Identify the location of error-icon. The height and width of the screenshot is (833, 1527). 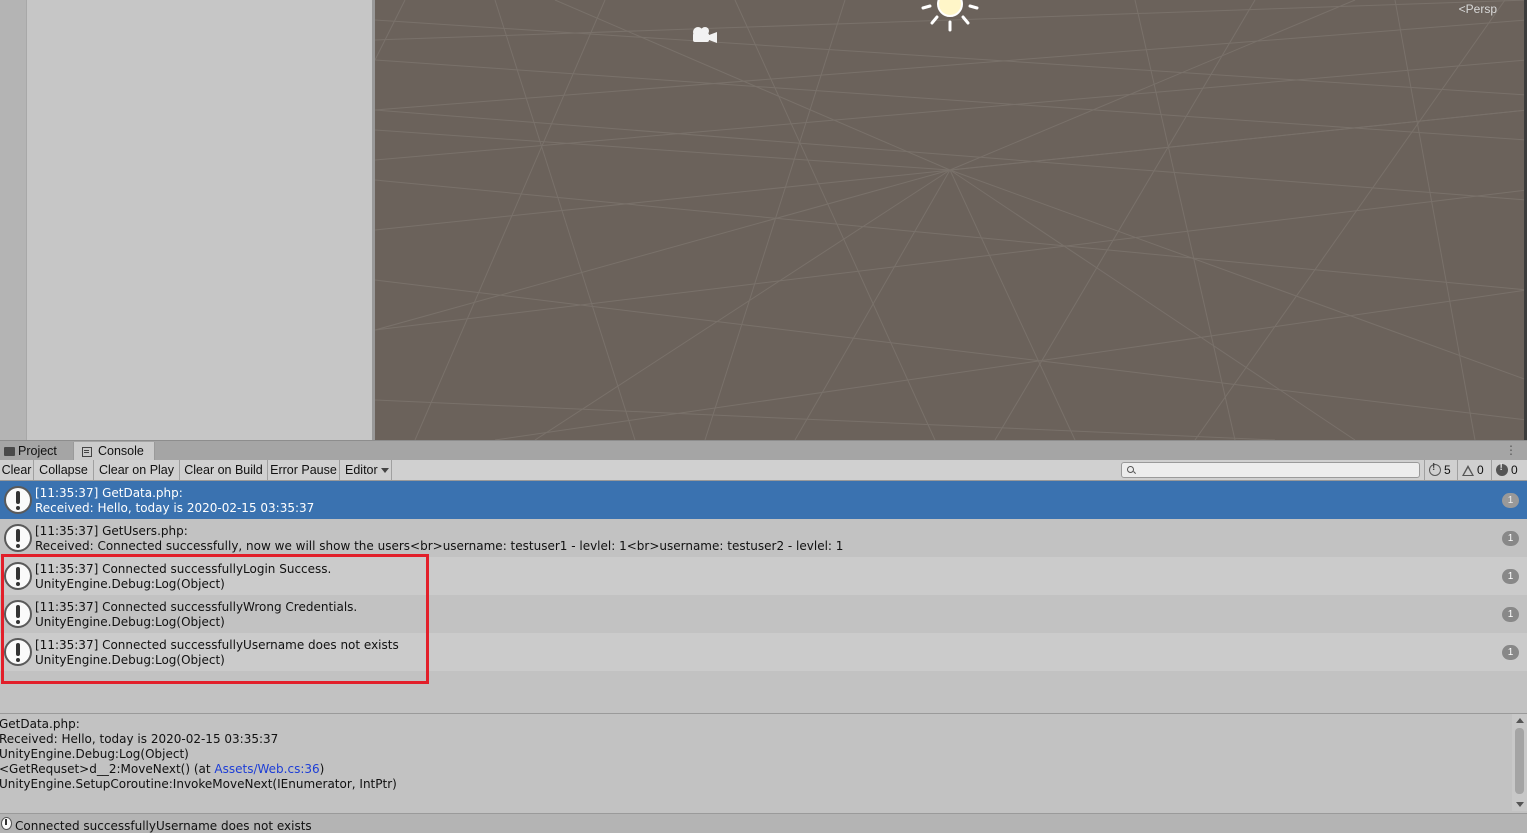
(1502, 469).